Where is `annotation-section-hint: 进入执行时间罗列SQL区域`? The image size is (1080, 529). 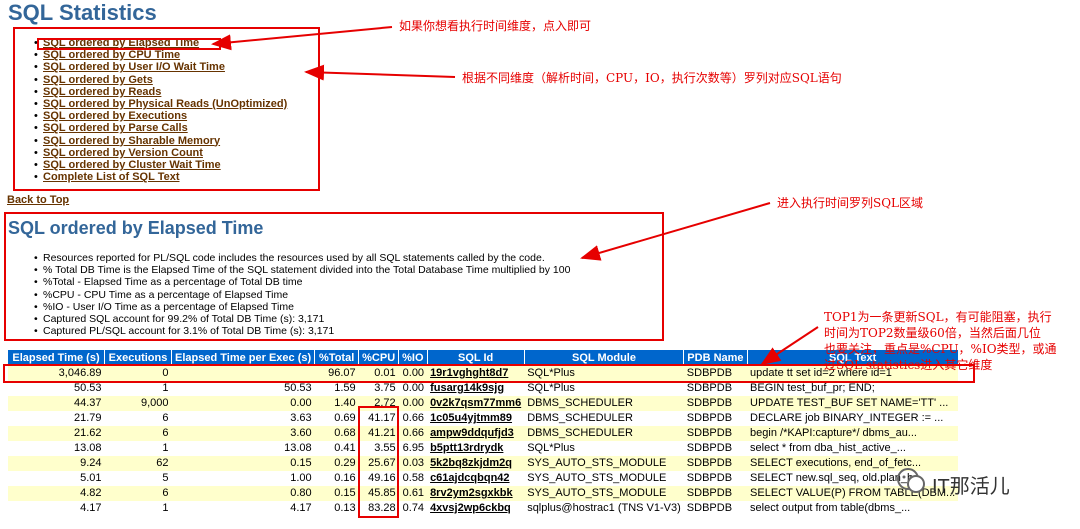 annotation-section-hint: 进入执行时间罗列SQL区域 is located at coordinates (850, 203).